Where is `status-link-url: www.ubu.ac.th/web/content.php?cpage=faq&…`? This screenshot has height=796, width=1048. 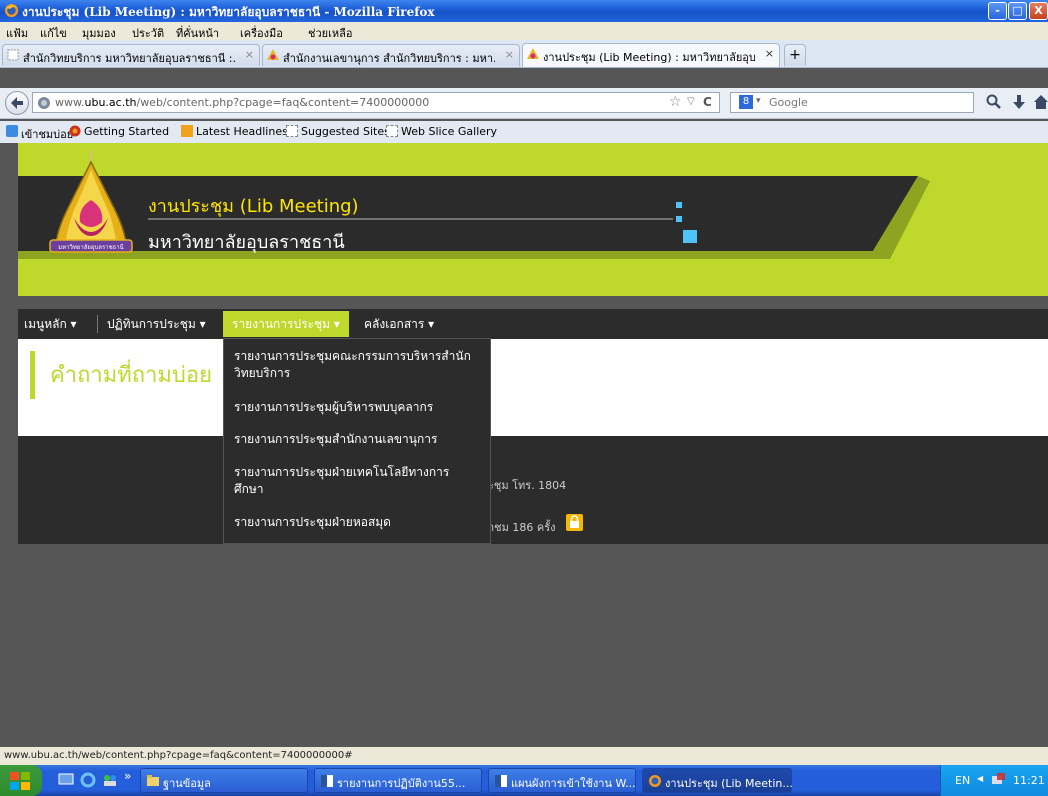
status-link-url: www.ubu.ac.th/web/content.php?cpage=faq&… is located at coordinates (178, 755).